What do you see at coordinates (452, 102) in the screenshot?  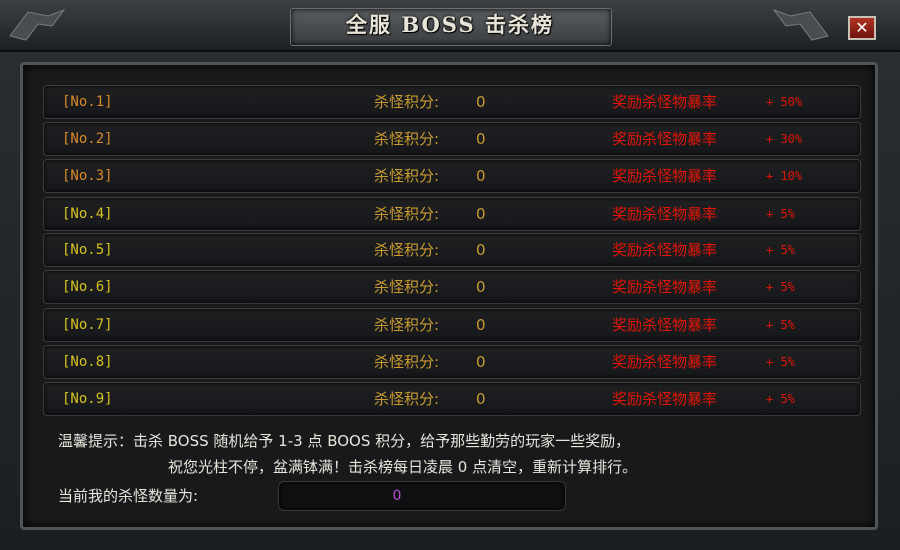 I see `rank-row: [No.1] 杀怪积分: 0 奖励杀怪物暴率 + 50%` at bounding box center [452, 102].